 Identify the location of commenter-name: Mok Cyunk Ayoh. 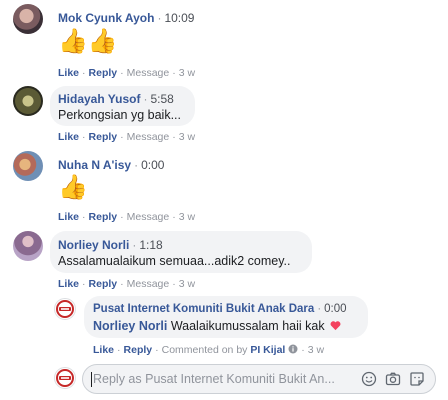
(106, 18).